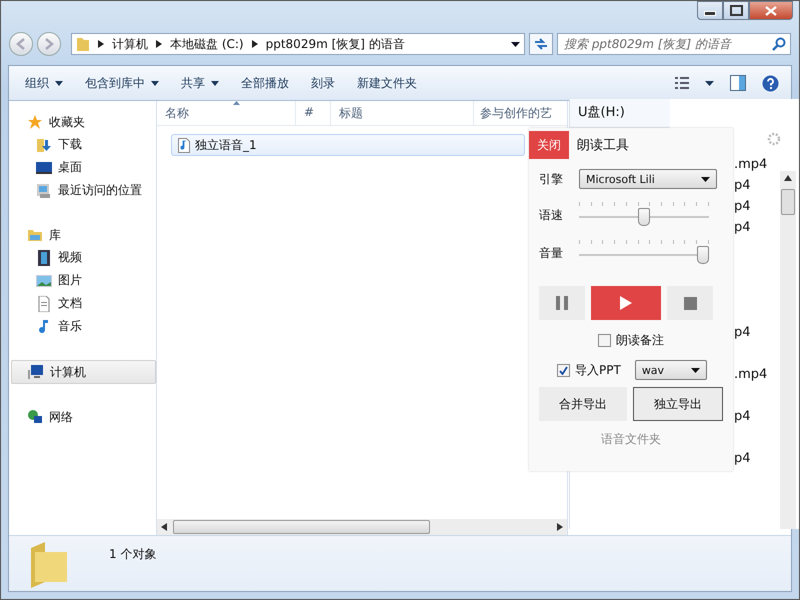  I want to click on computer-icon, so click(36, 372).